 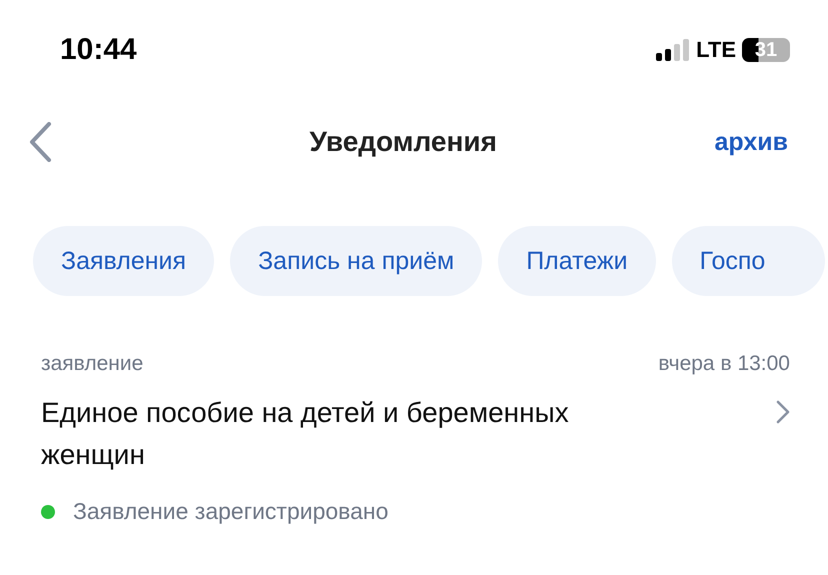 I want to click on filter-chip: Заявления, so click(x=123, y=261).